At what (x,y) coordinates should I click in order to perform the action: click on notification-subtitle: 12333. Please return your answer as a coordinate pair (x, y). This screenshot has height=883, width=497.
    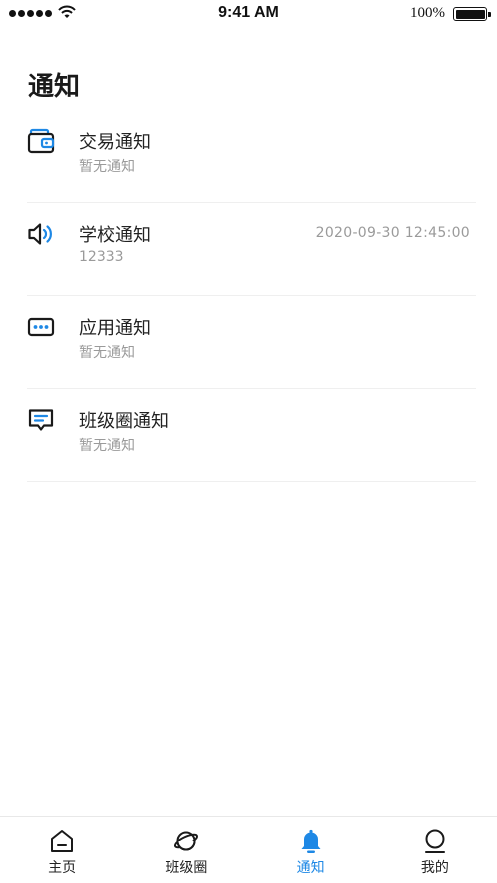
    Looking at the image, I should click on (101, 257).